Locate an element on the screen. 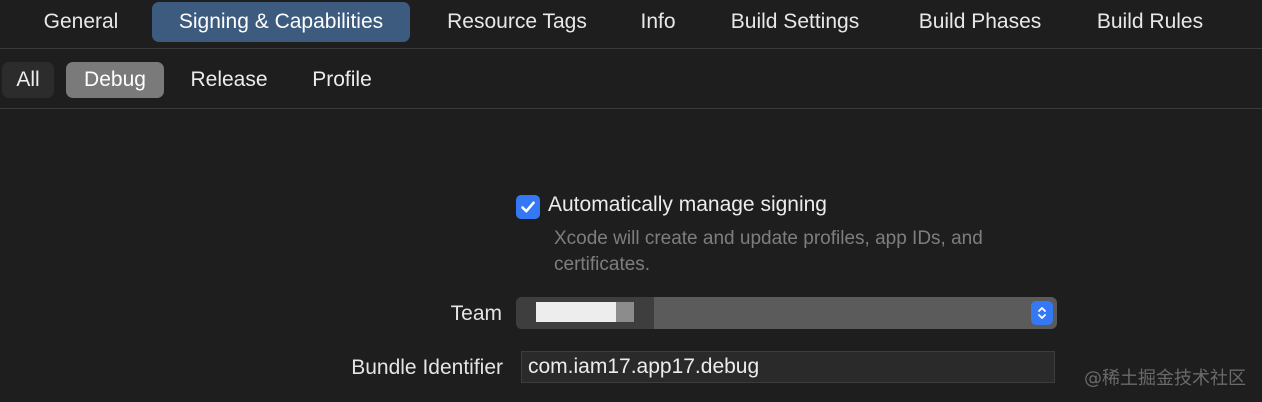  tab-signing-capabilities: Signing & Capabilities is located at coordinates (281, 22).